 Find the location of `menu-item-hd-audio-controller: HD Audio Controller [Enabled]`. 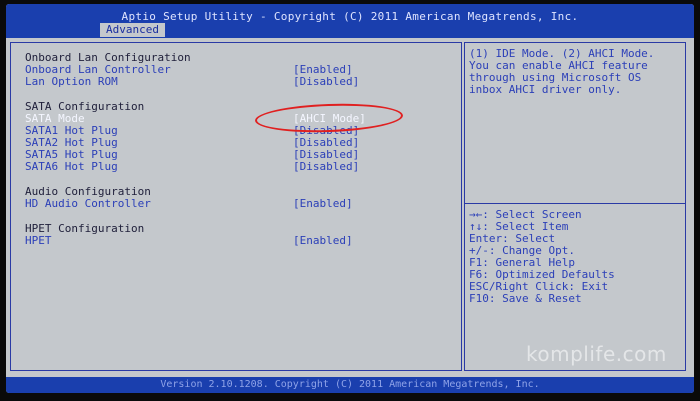

menu-item-hd-audio-controller: HD Audio Controller [Enabled] is located at coordinates (189, 203).